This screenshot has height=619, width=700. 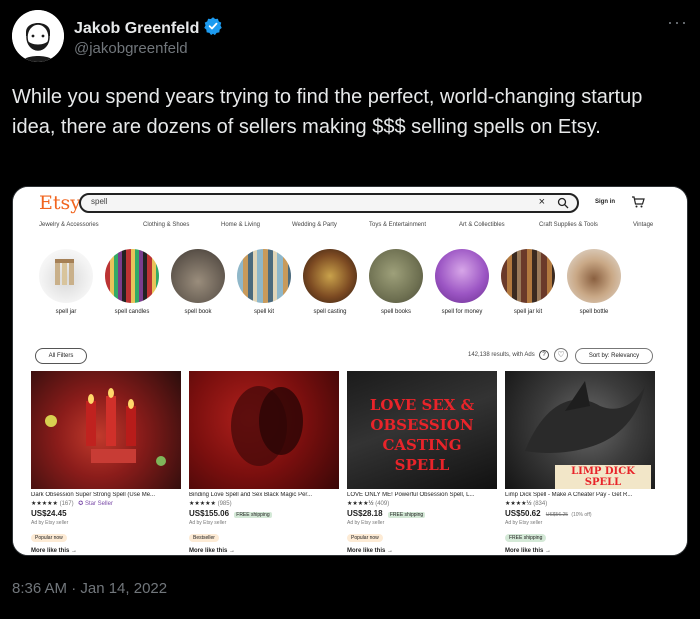 What do you see at coordinates (60, 203) in the screenshot?
I see `etsy-logo: Etsy` at bounding box center [60, 203].